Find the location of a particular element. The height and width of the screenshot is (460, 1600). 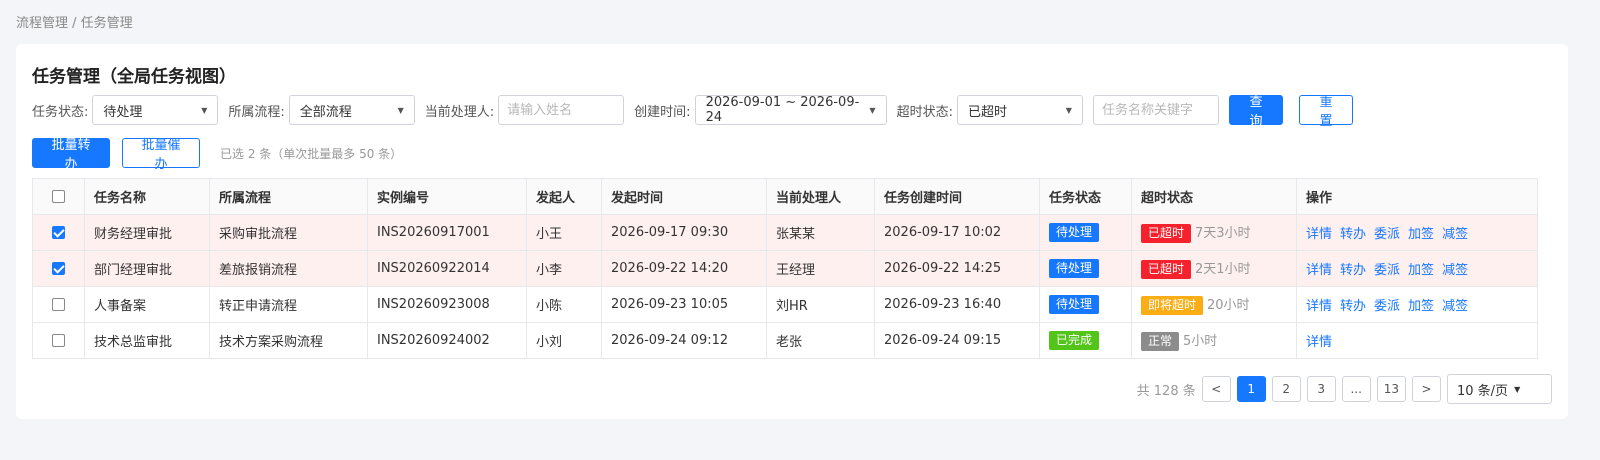

cell-handler: 刘HR is located at coordinates (820, 304).